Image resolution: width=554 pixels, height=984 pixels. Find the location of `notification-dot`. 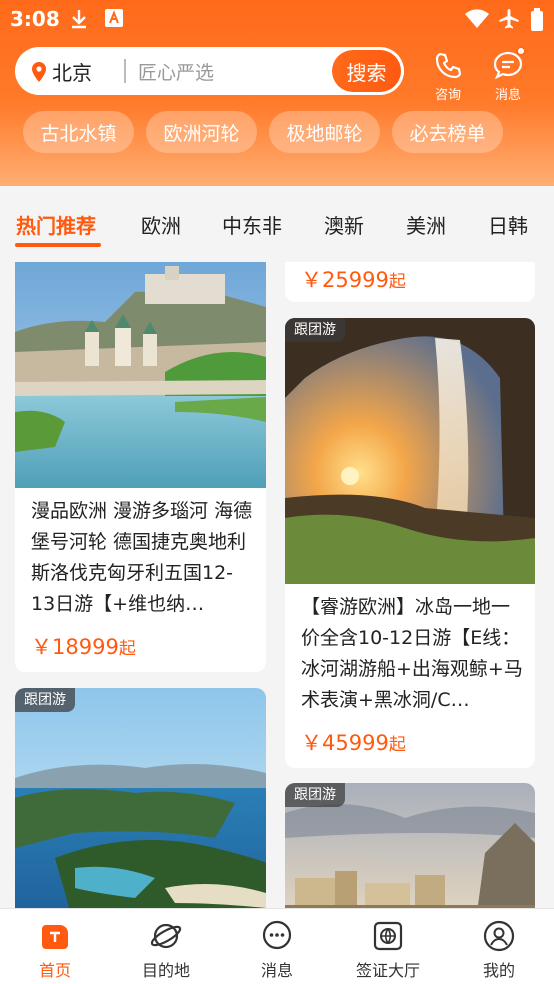

notification-dot is located at coordinates (521, 51).